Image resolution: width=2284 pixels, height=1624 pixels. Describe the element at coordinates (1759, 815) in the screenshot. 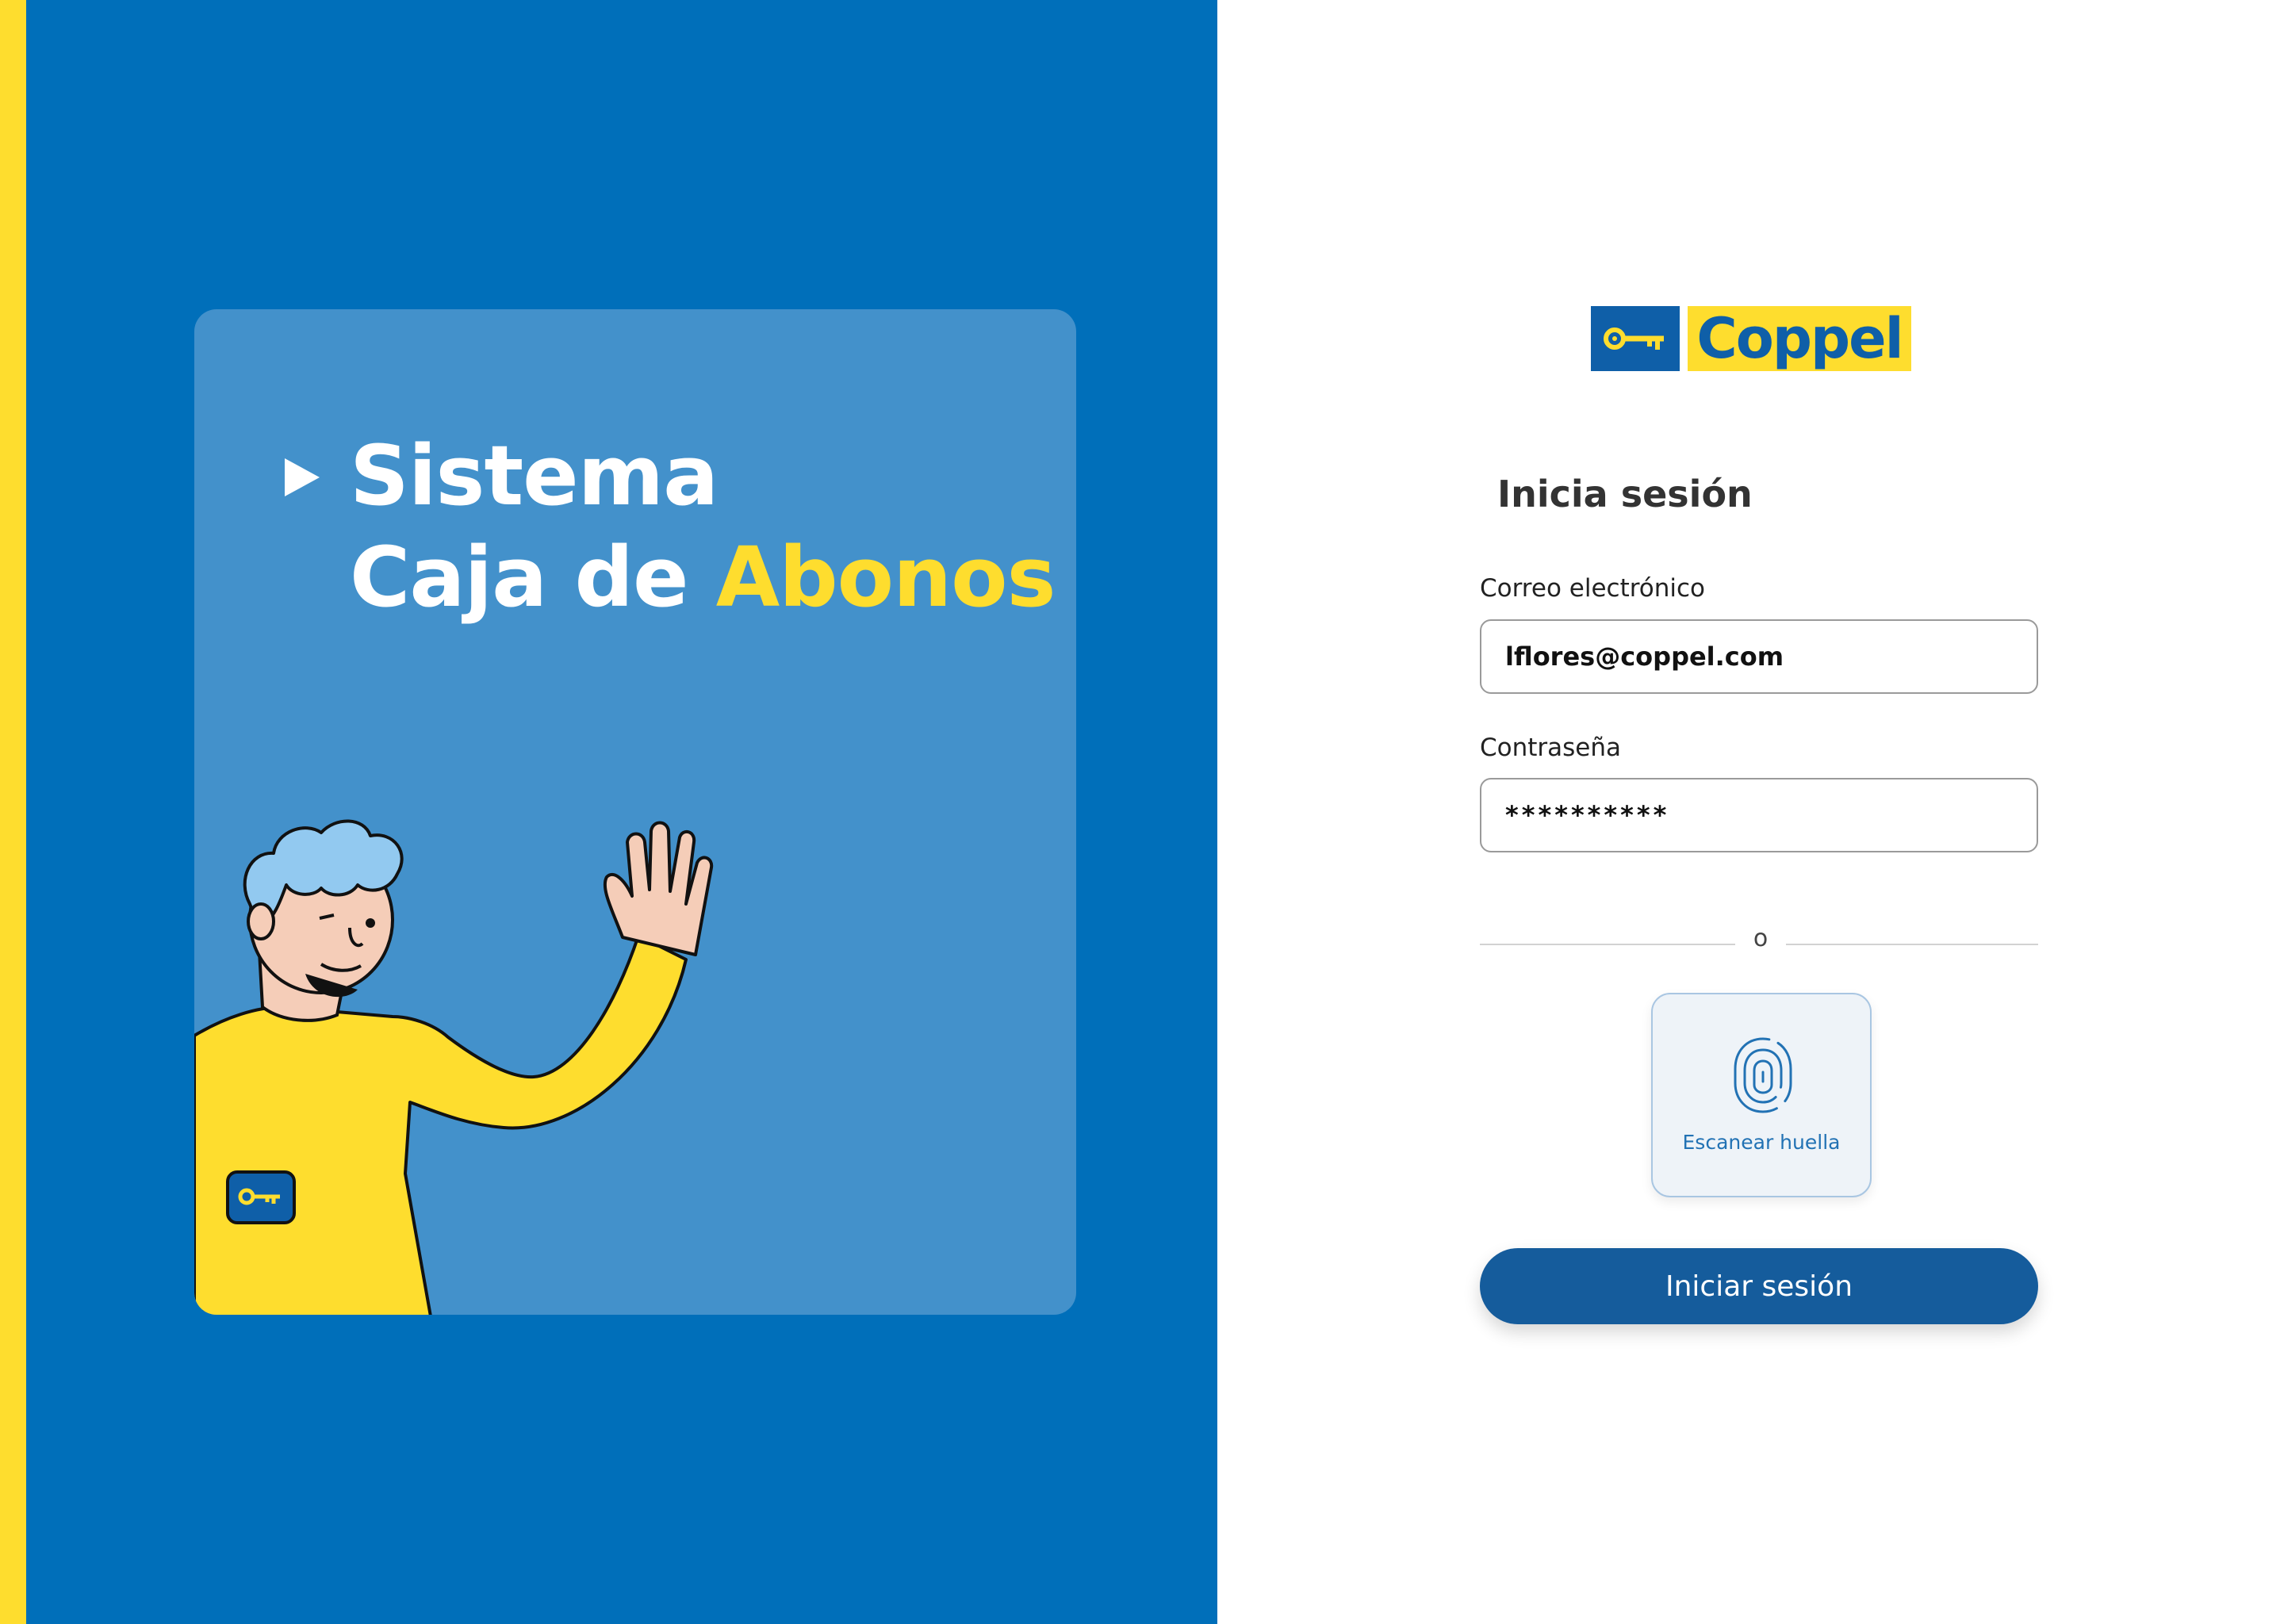

I see `password-field` at that location.